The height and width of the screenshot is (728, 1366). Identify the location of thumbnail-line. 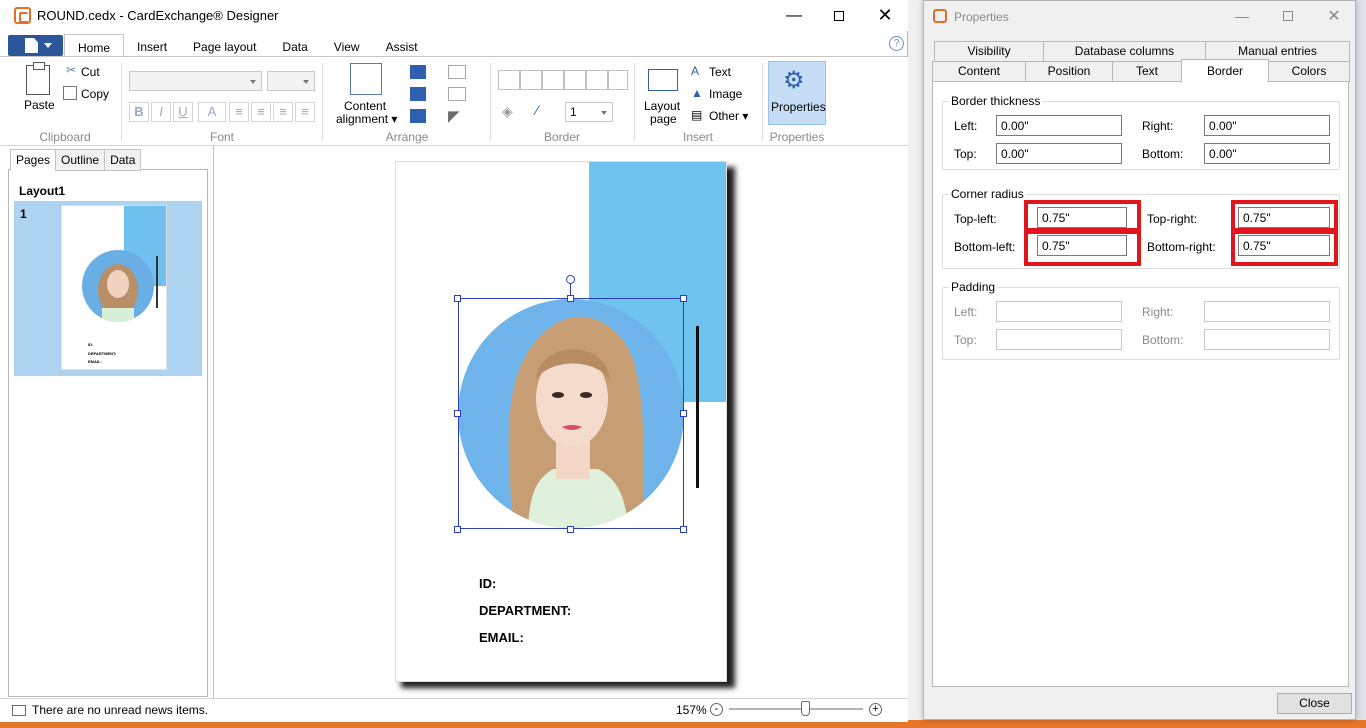
(157, 282).